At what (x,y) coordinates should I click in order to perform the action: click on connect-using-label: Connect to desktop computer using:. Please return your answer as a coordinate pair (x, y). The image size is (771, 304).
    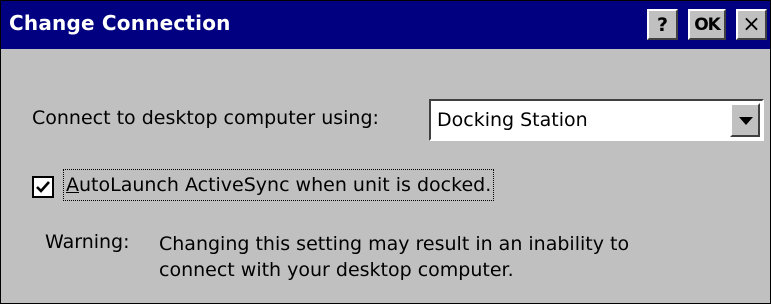
    Looking at the image, I should click on (205, 118).